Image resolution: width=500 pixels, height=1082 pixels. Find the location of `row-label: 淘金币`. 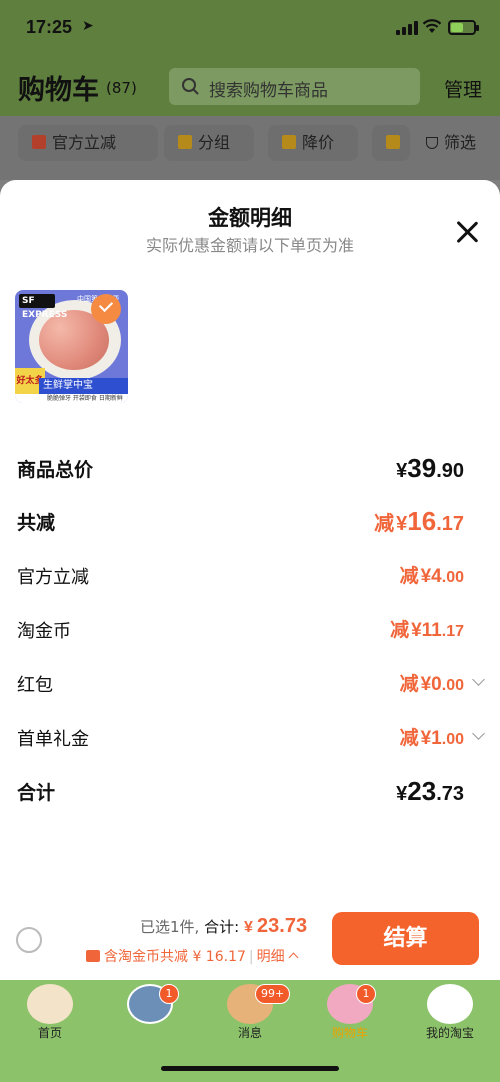

row-label: 淘金币 is located at coordinates (44, 631).